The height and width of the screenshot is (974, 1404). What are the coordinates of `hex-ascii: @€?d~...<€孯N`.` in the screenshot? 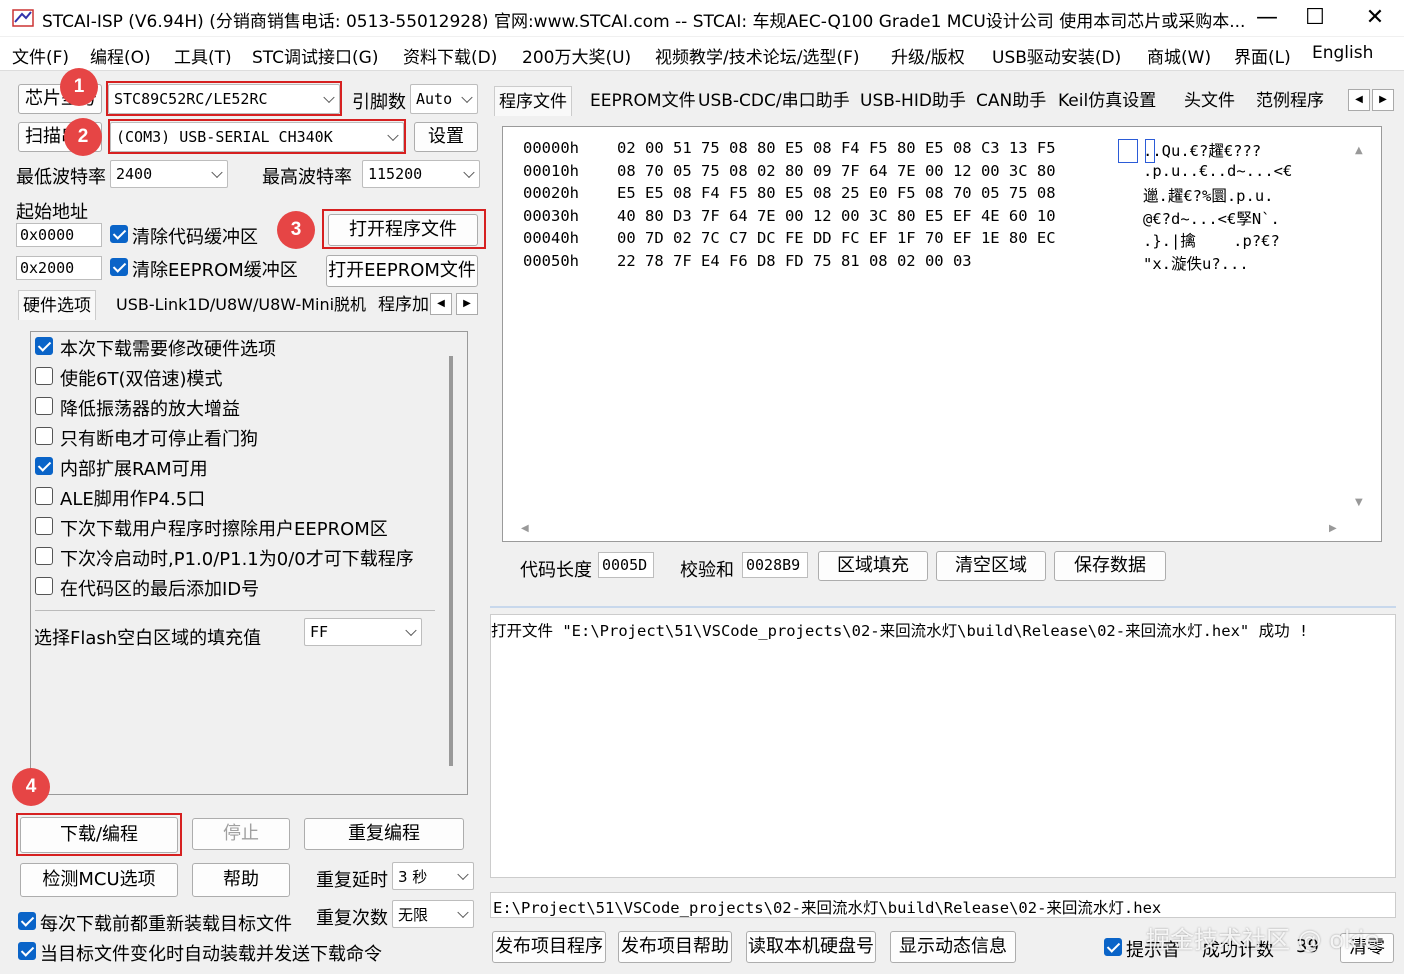 It's located at (1211, 218).